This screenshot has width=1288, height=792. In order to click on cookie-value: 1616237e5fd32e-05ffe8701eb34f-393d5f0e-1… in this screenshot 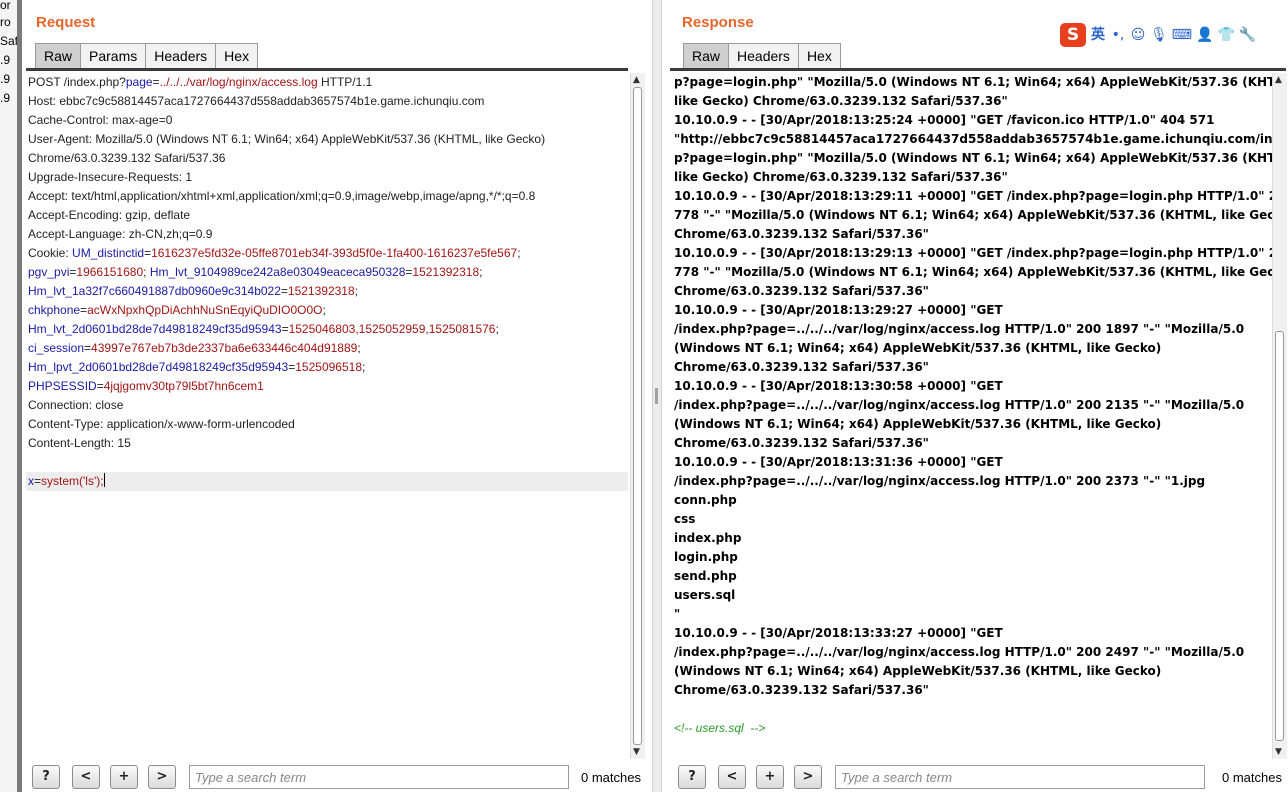, I will do `click(334, 253)`.